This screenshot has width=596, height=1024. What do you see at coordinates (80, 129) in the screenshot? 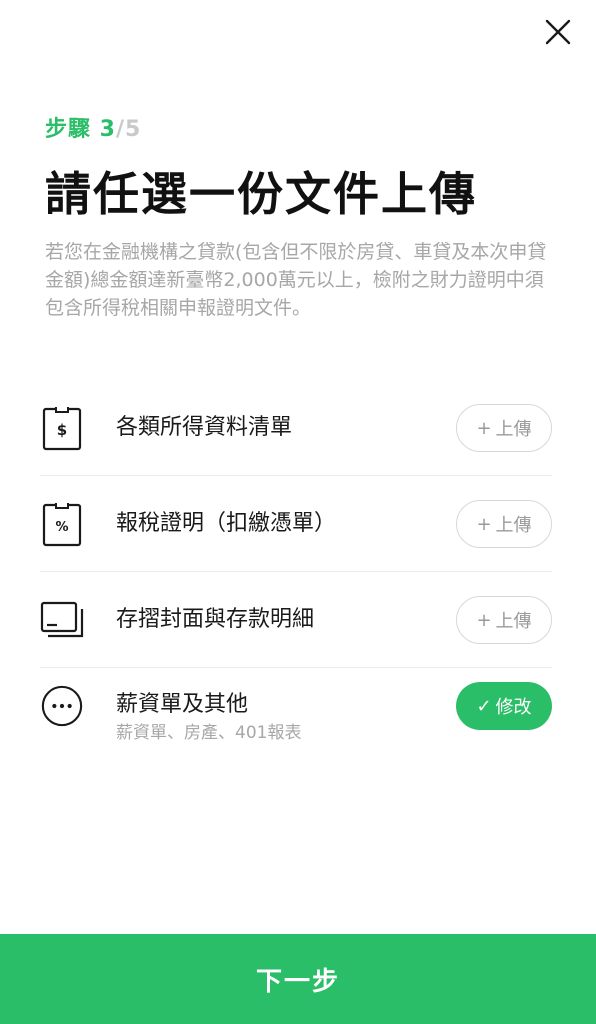
I see `step-current: 步驟 3` at bounding box center [80, 129].